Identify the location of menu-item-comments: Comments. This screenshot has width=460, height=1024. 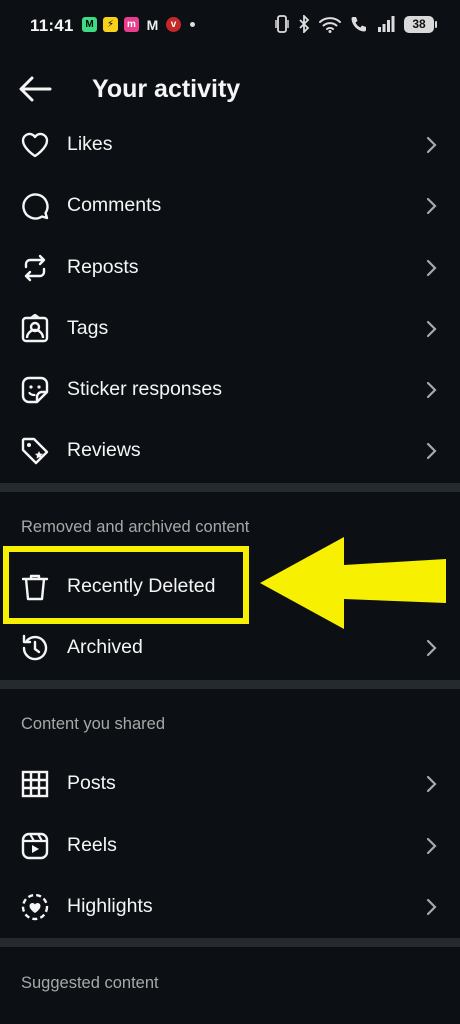
(230, 205).